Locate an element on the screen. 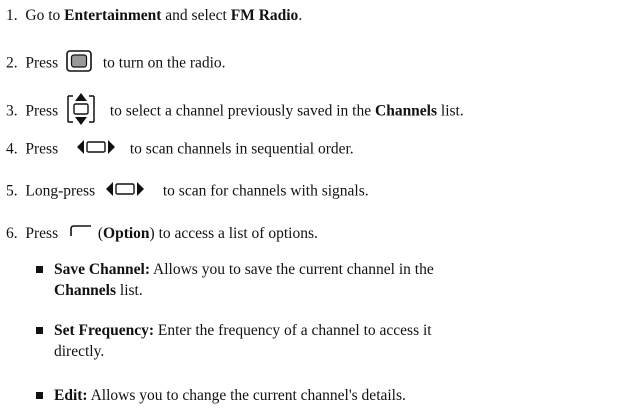 The height and width of the screenshot is (410, 619). step-2: 2. Press to turn on the radio. is located at coordinates (116, 64).